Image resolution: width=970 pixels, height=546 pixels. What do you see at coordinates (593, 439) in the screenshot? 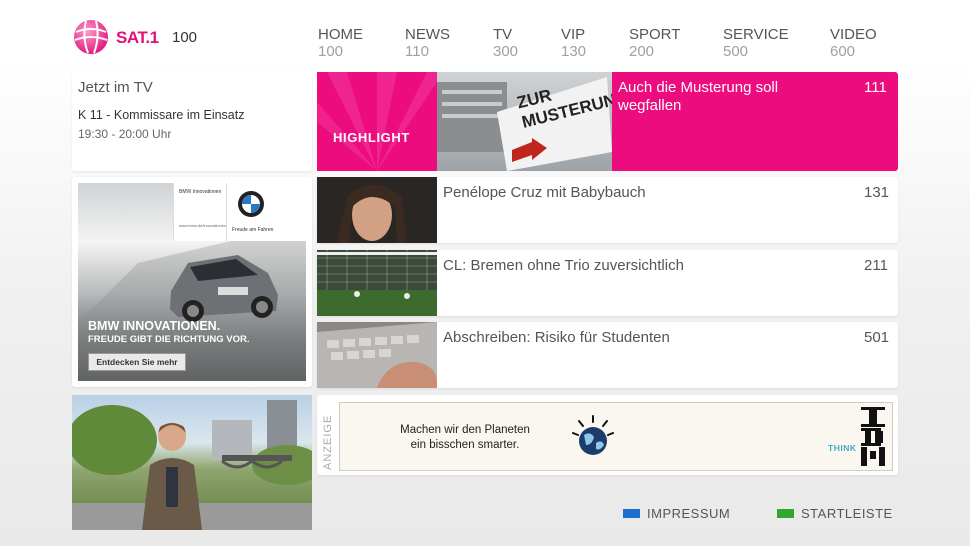
I see `smarter-planet-icon` at bounding box center [593, 439].